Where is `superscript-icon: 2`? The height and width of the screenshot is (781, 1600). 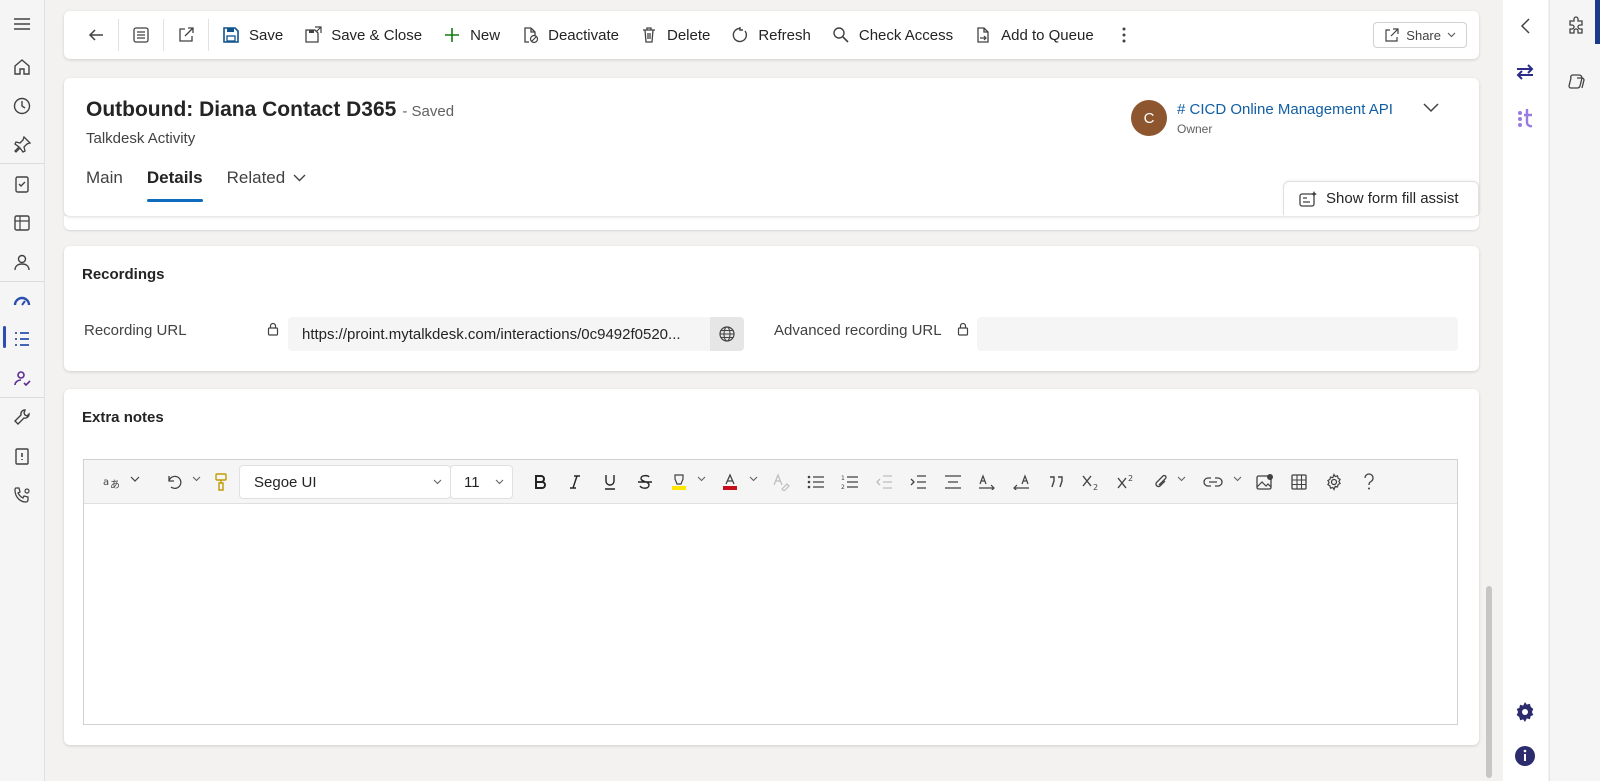
superscript-icon: 2 is located at coordinates (1126, 482).